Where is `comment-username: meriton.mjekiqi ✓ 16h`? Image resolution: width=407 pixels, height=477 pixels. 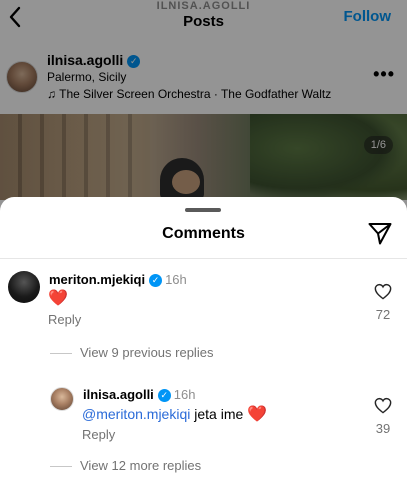
comment-username: meriton.mjekiqi ✓ 16h is located at coordinates (118, 279).